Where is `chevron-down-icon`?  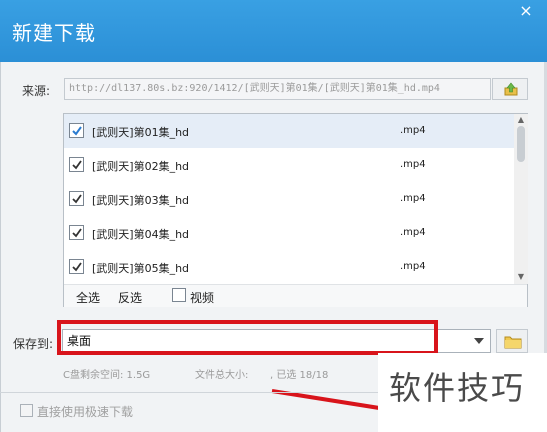
chevron-down-icon is located at coordinates (479, 341).